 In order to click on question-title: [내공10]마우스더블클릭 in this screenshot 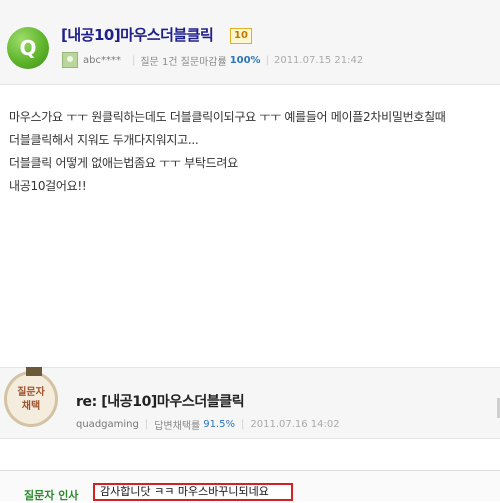, I will do `click(137, 34)`.